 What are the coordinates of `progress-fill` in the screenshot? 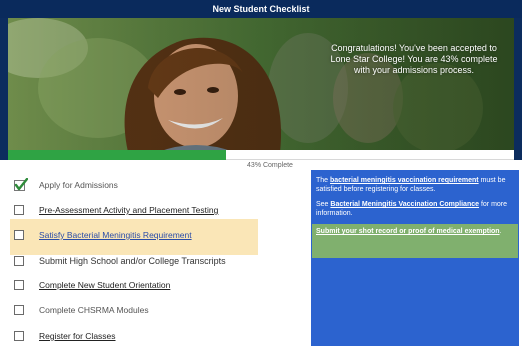 It's located at (117, 155).